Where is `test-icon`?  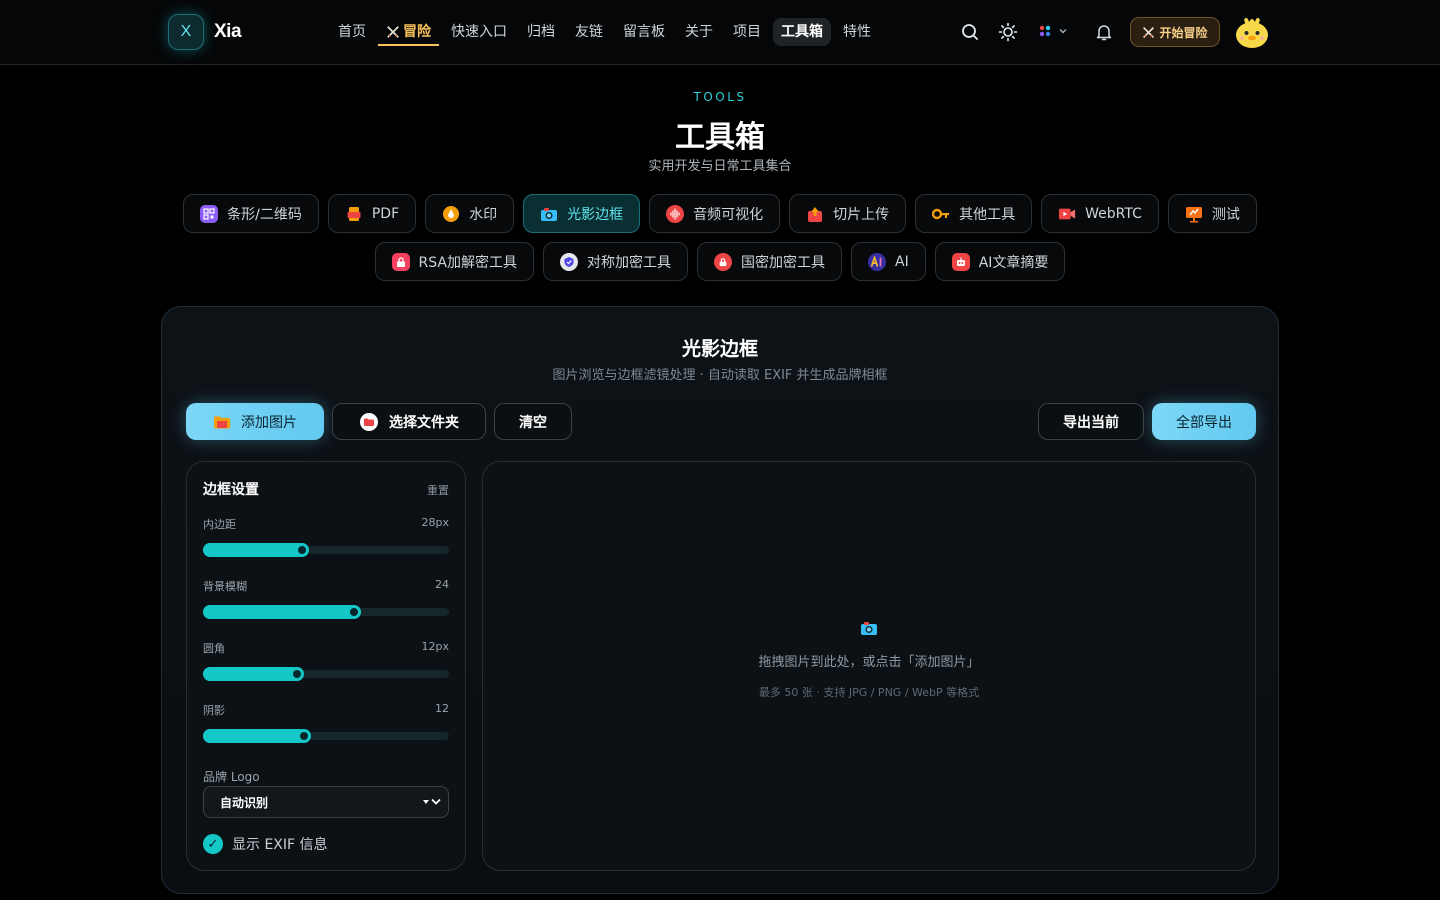 test-icon is located at coordinates (1194, 214).